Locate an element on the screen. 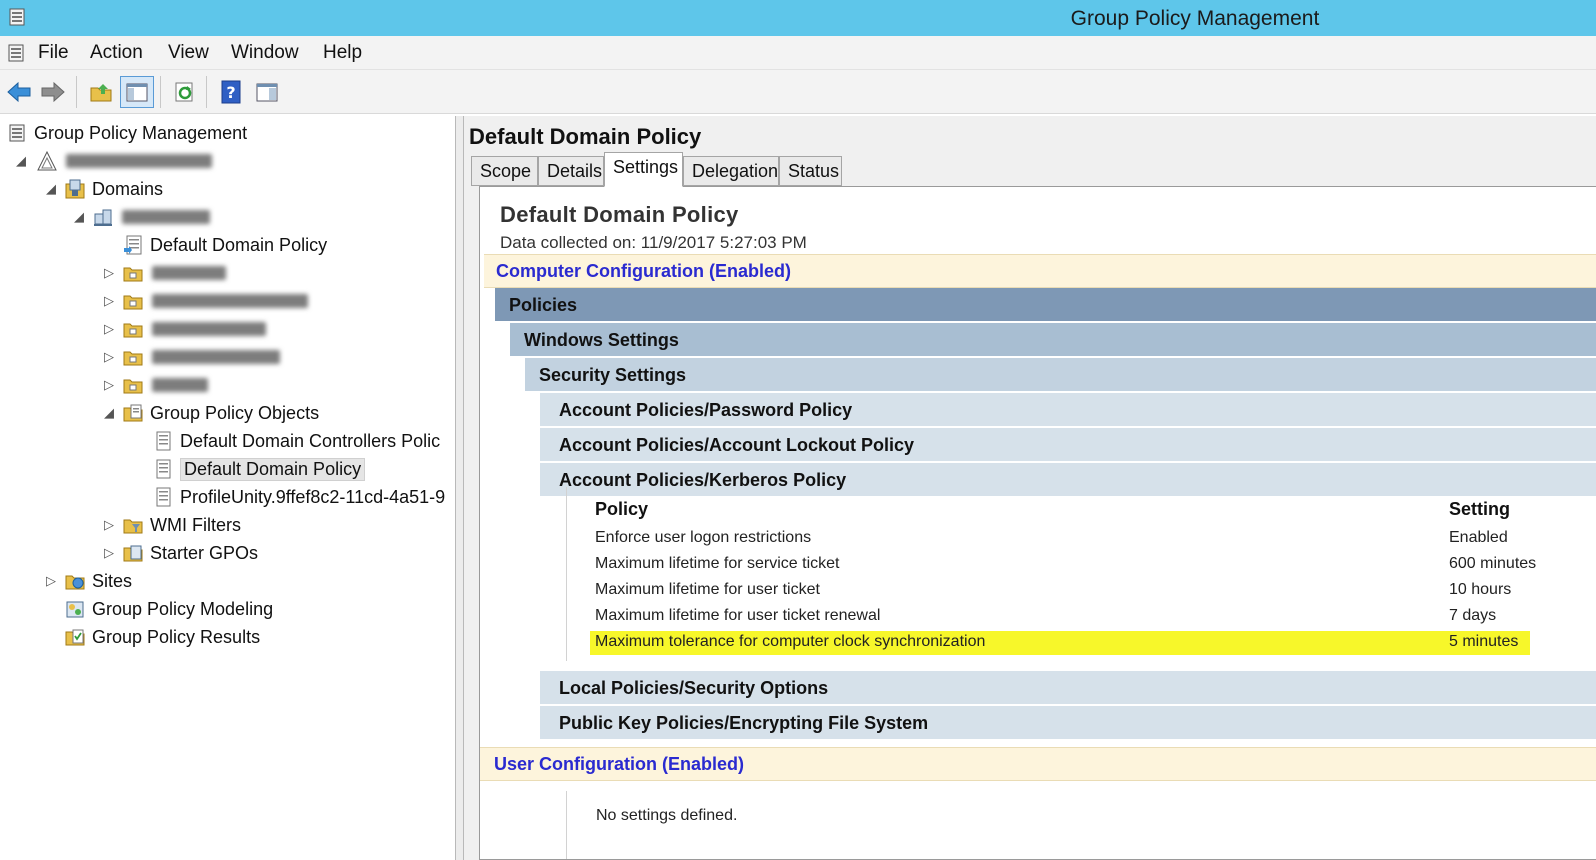 Image resolution: width=1596 pixels, height=860 pixels. tree-item-forest is located at coordinates (124, 161).